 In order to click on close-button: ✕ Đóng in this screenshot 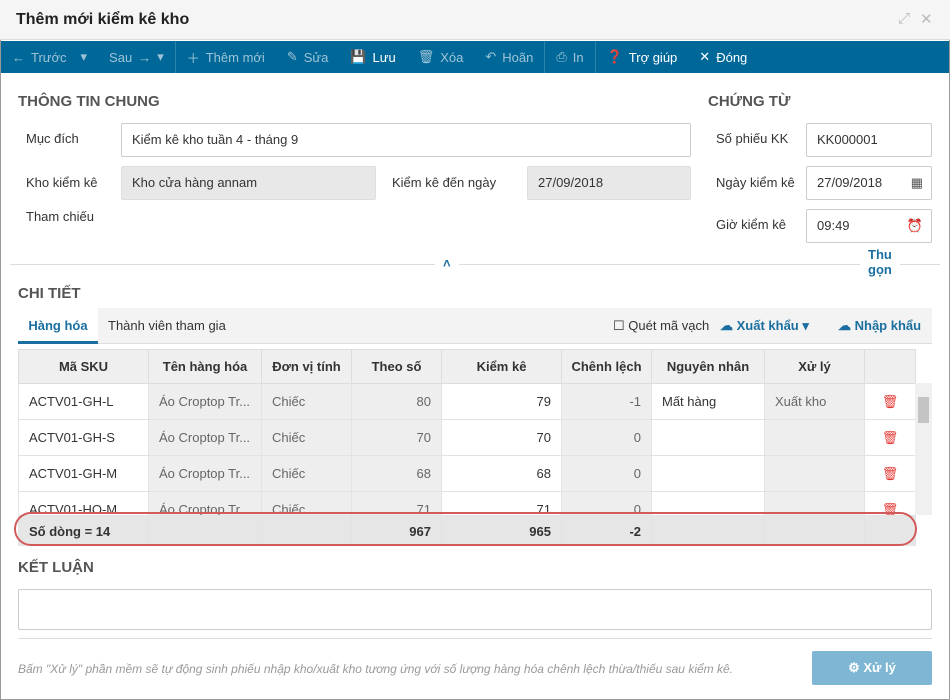, I will do `click(723, 57)`.